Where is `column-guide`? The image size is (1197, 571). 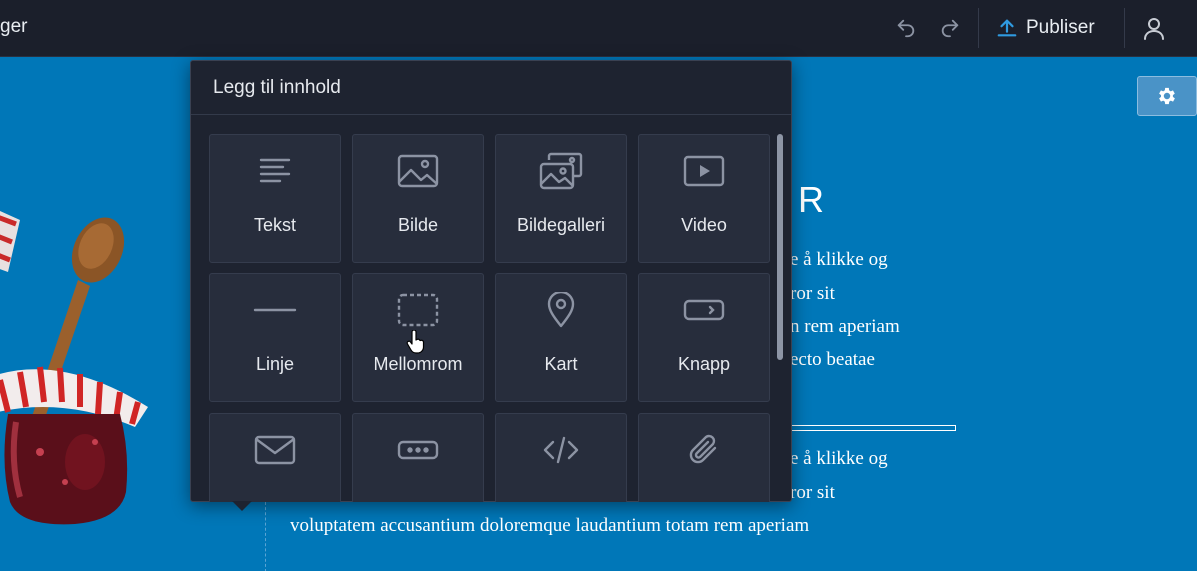 column-guide is located at coordinates (265, 536).